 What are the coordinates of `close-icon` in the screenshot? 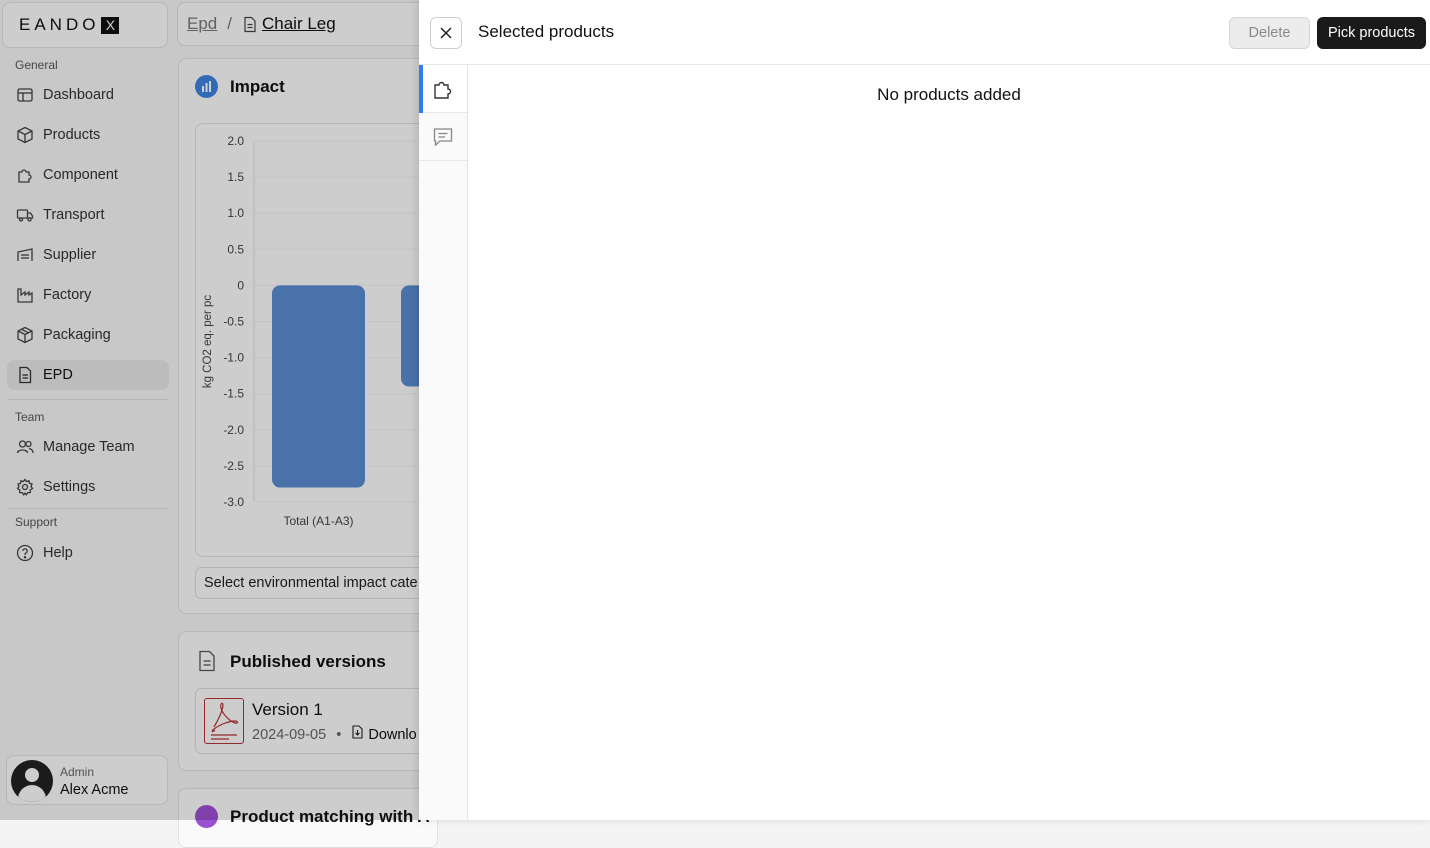 It's located at (446, 33).